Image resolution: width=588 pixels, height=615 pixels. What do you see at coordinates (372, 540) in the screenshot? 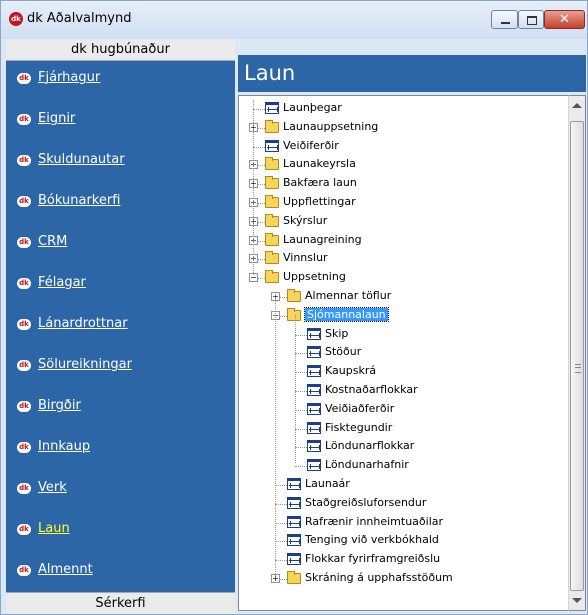
I see `tree-item-label: Tenging við verkbókhald` at bounding box center [372, 540].